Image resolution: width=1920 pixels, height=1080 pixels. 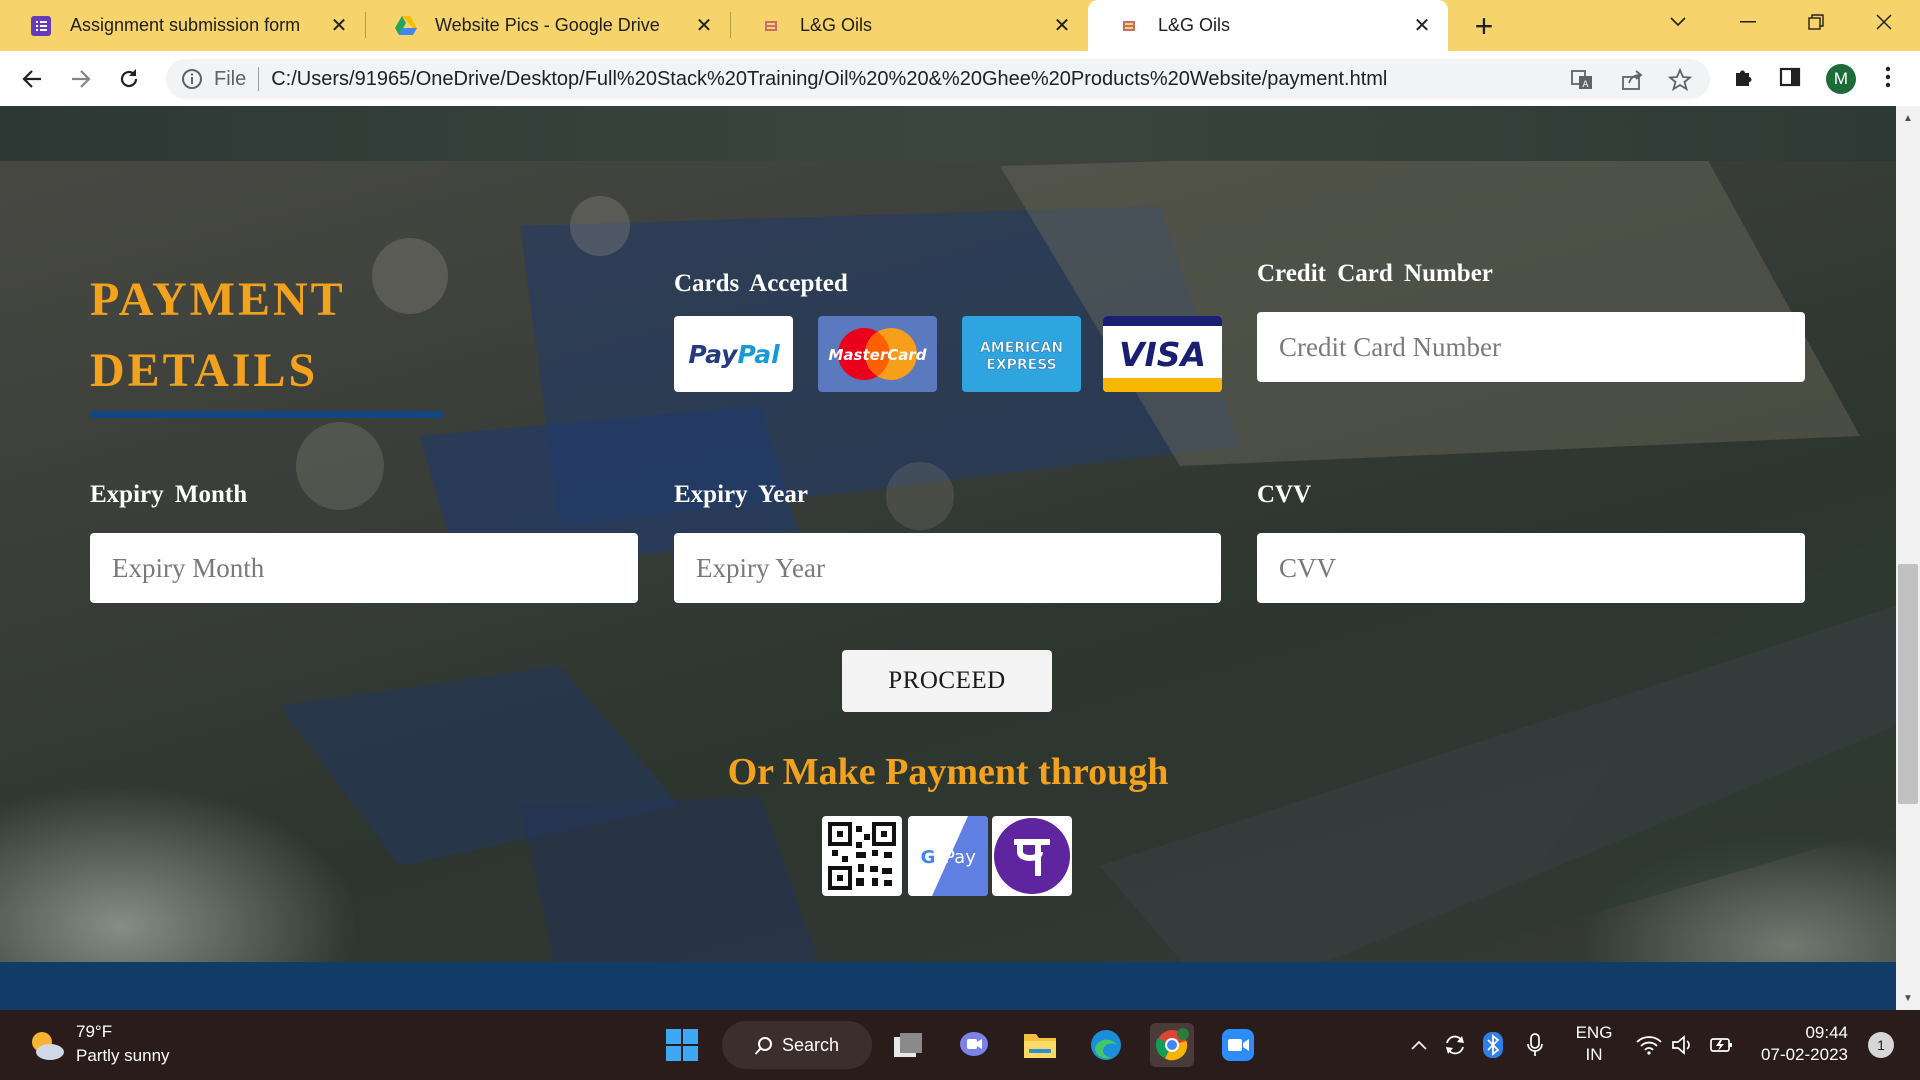 What do you see at coordinates (123, 1056) in the screenshot?
I see `weather-description: Partly sunny` at bounding box center [123, 1056].